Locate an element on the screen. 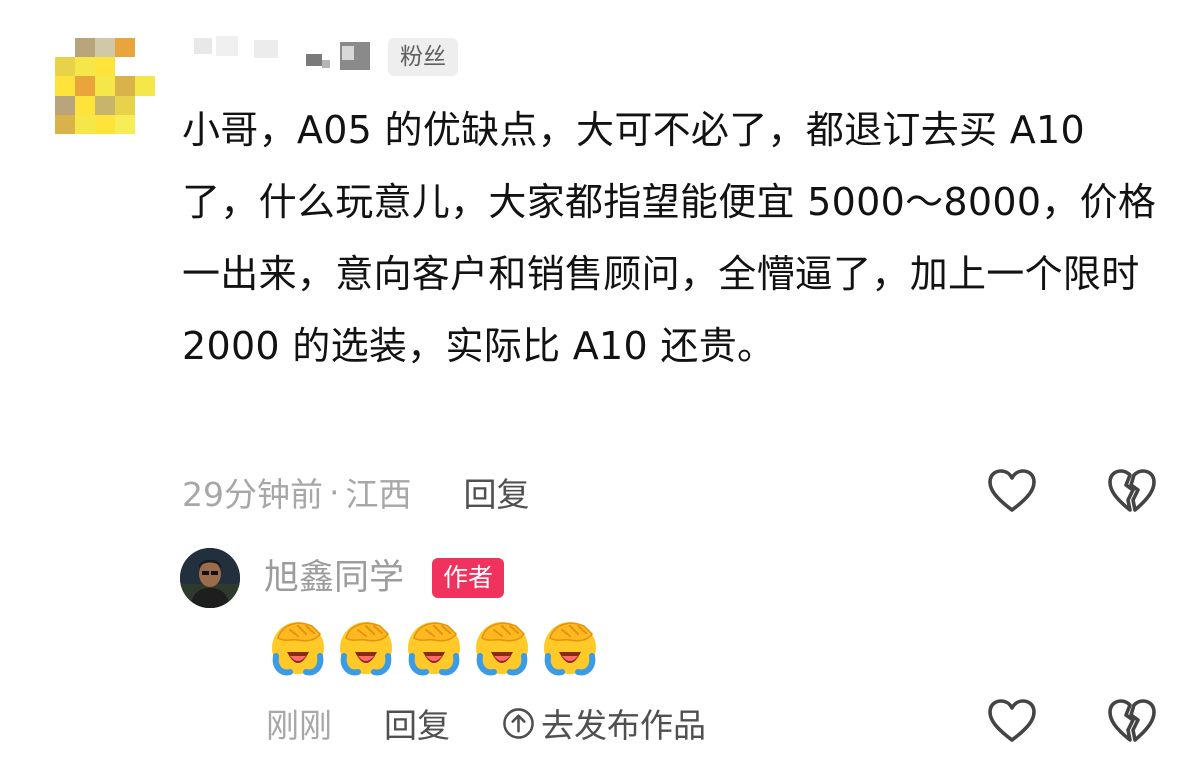 This screenshot has height=764, width=1193. reply-text is located at coordinates (434, 649).